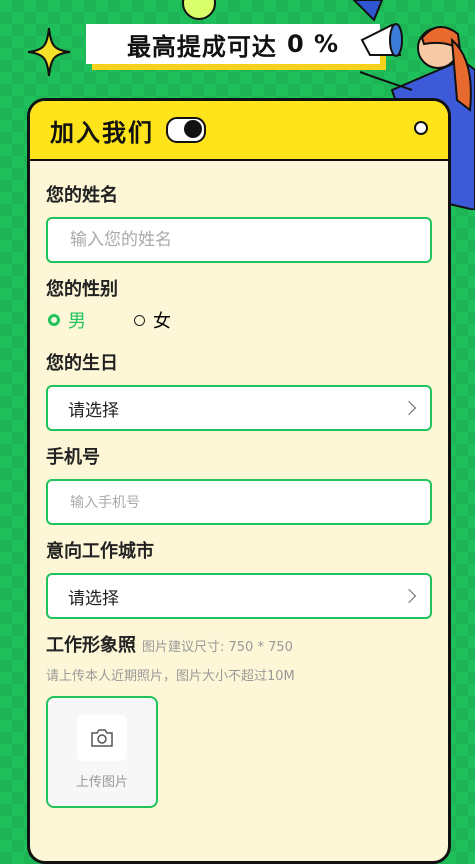  What do you see at coordinates (77, 320) in the screenshot?
I see `gender-male-label: 男` at bounding box center [77, 320].